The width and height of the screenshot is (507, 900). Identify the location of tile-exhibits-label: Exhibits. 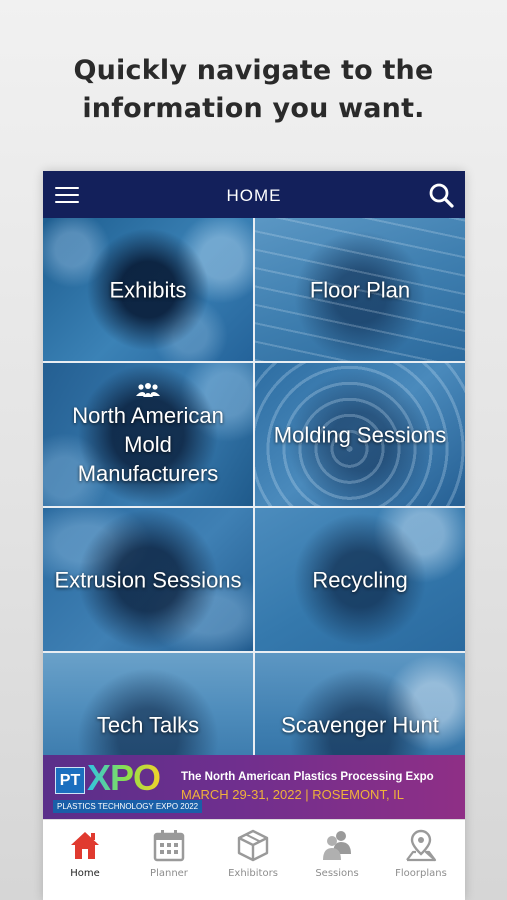
(148, 289).